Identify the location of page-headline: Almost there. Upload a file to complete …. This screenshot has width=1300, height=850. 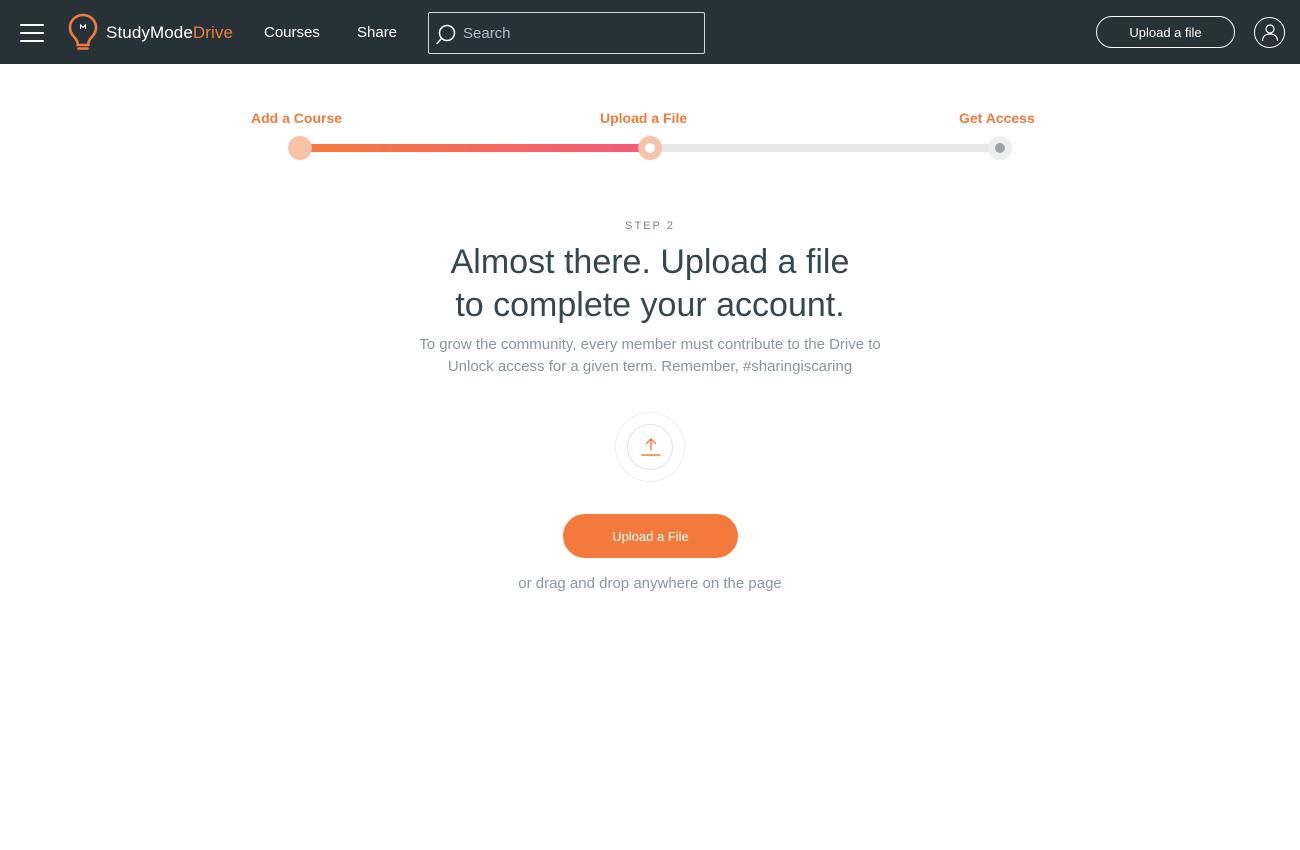
(650, 284).